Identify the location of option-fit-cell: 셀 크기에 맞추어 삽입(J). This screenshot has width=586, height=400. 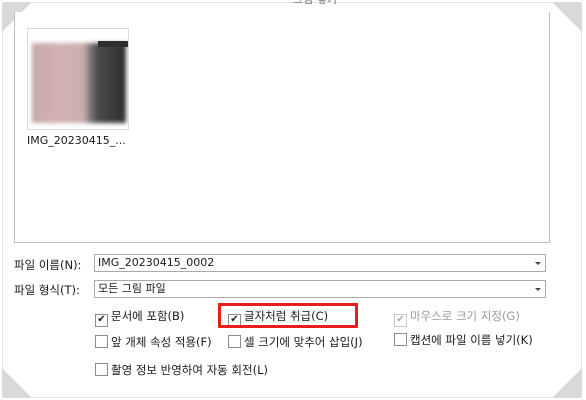
(295, 342).